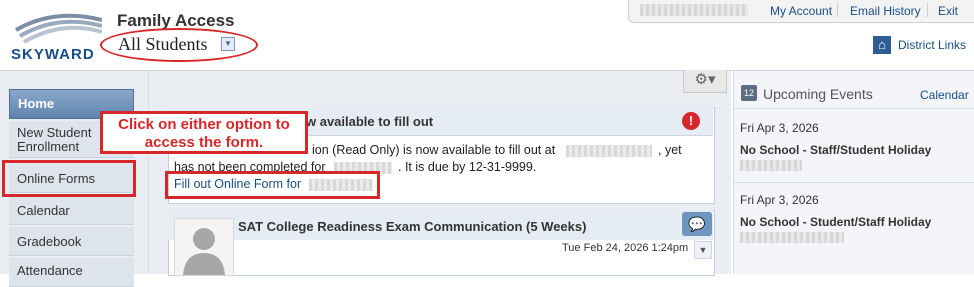  What do you see at coordinates (882, 45) in the screenshot?
I see `building-icon: ⌂` at bounding box center [882, 45].